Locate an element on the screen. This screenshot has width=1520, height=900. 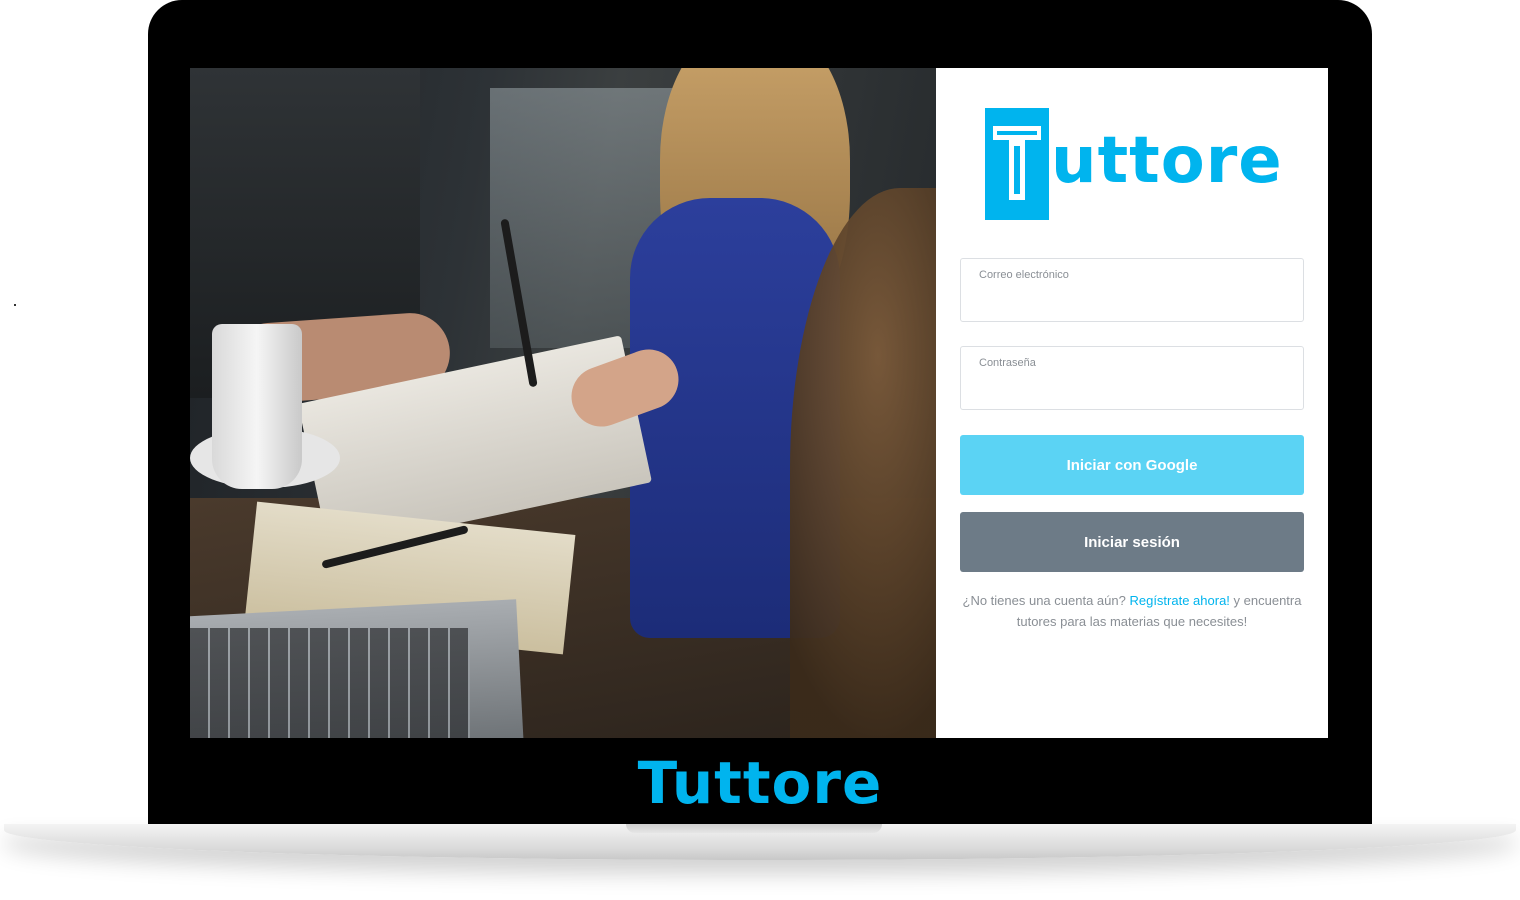
logo-text: uttore is located at coordinates (1167, 161).